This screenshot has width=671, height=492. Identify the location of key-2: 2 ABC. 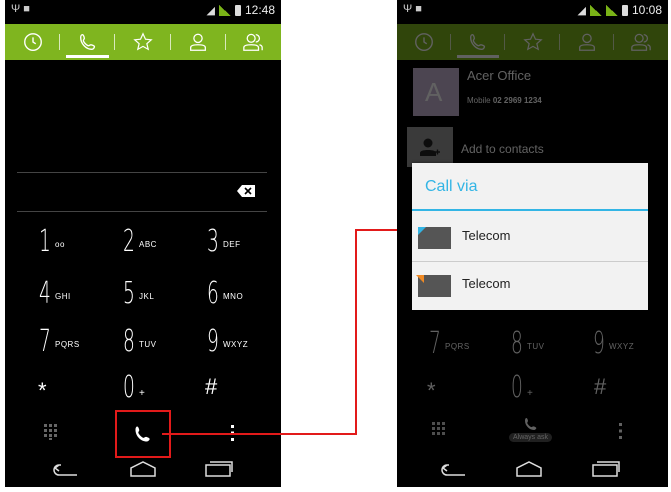
(143, 242).